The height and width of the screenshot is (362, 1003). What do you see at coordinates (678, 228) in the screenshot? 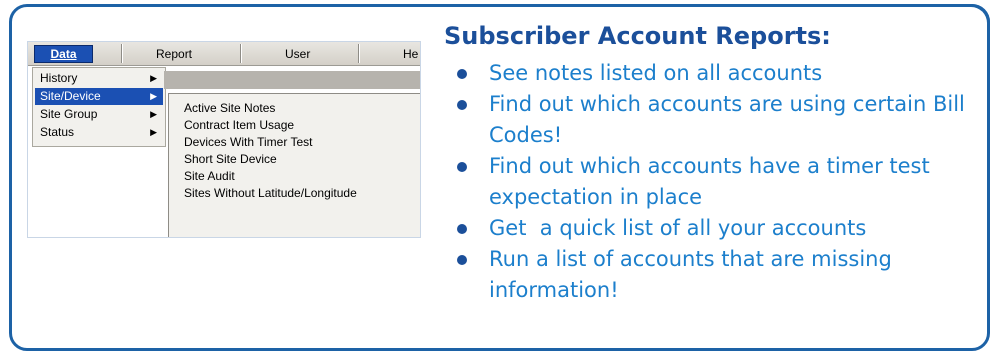
I see `list-item-text: Get a quick list of all your accounts` at bounding box center [678, 228].